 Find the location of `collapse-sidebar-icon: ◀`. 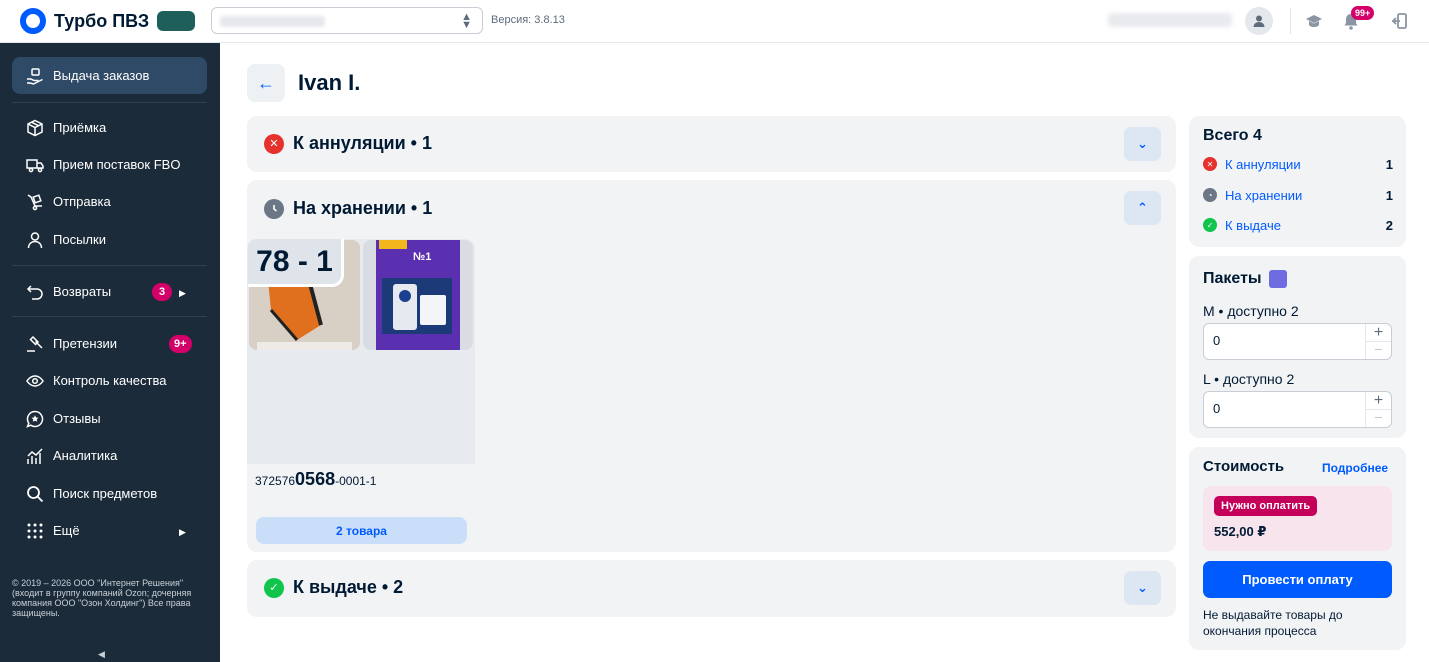

collapse-sidebar-icon: ◀ is located at coordinates (101, 654).